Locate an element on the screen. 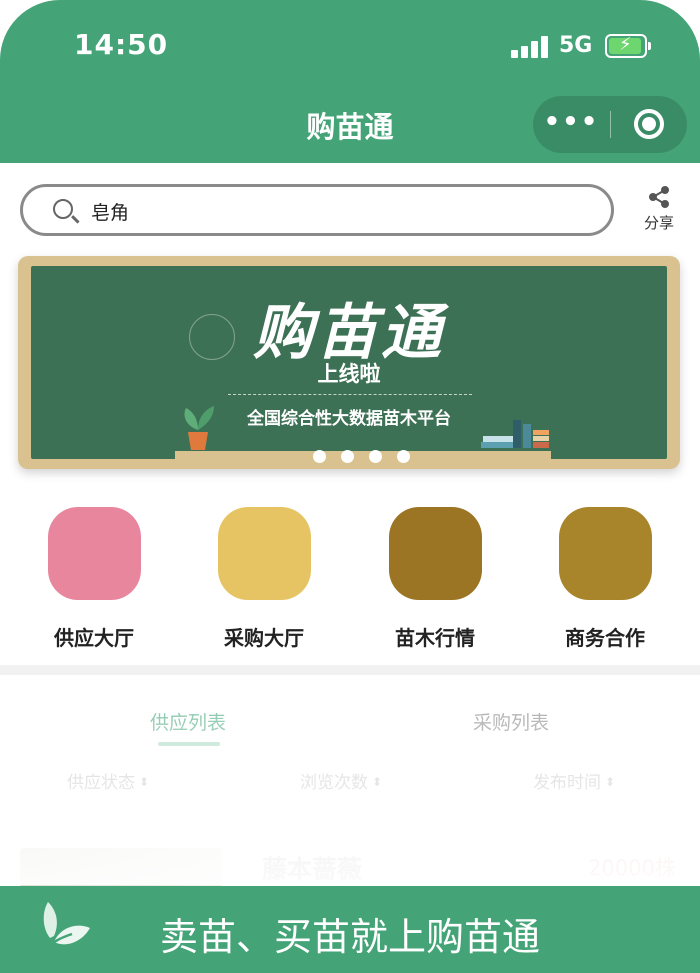 Image resolution: width=700 pixels, height=973 pixels. status-time: 14:50 is located at coordinates (121, 44).